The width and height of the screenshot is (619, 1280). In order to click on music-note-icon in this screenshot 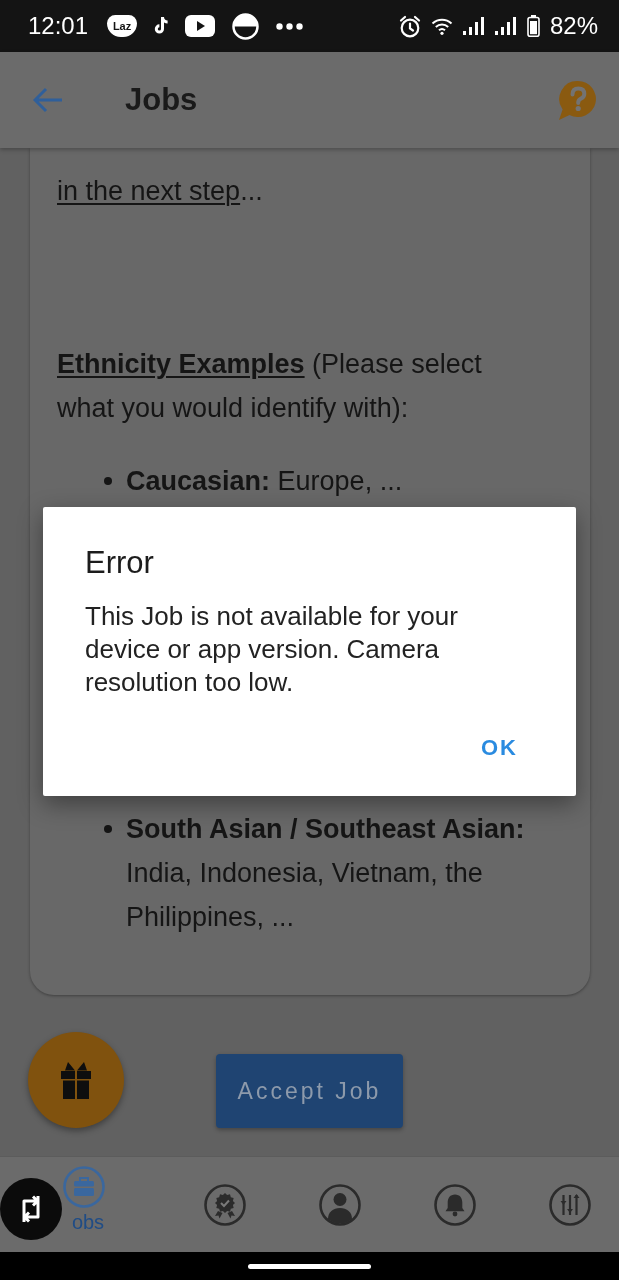, I will do `click(161, 26)`.